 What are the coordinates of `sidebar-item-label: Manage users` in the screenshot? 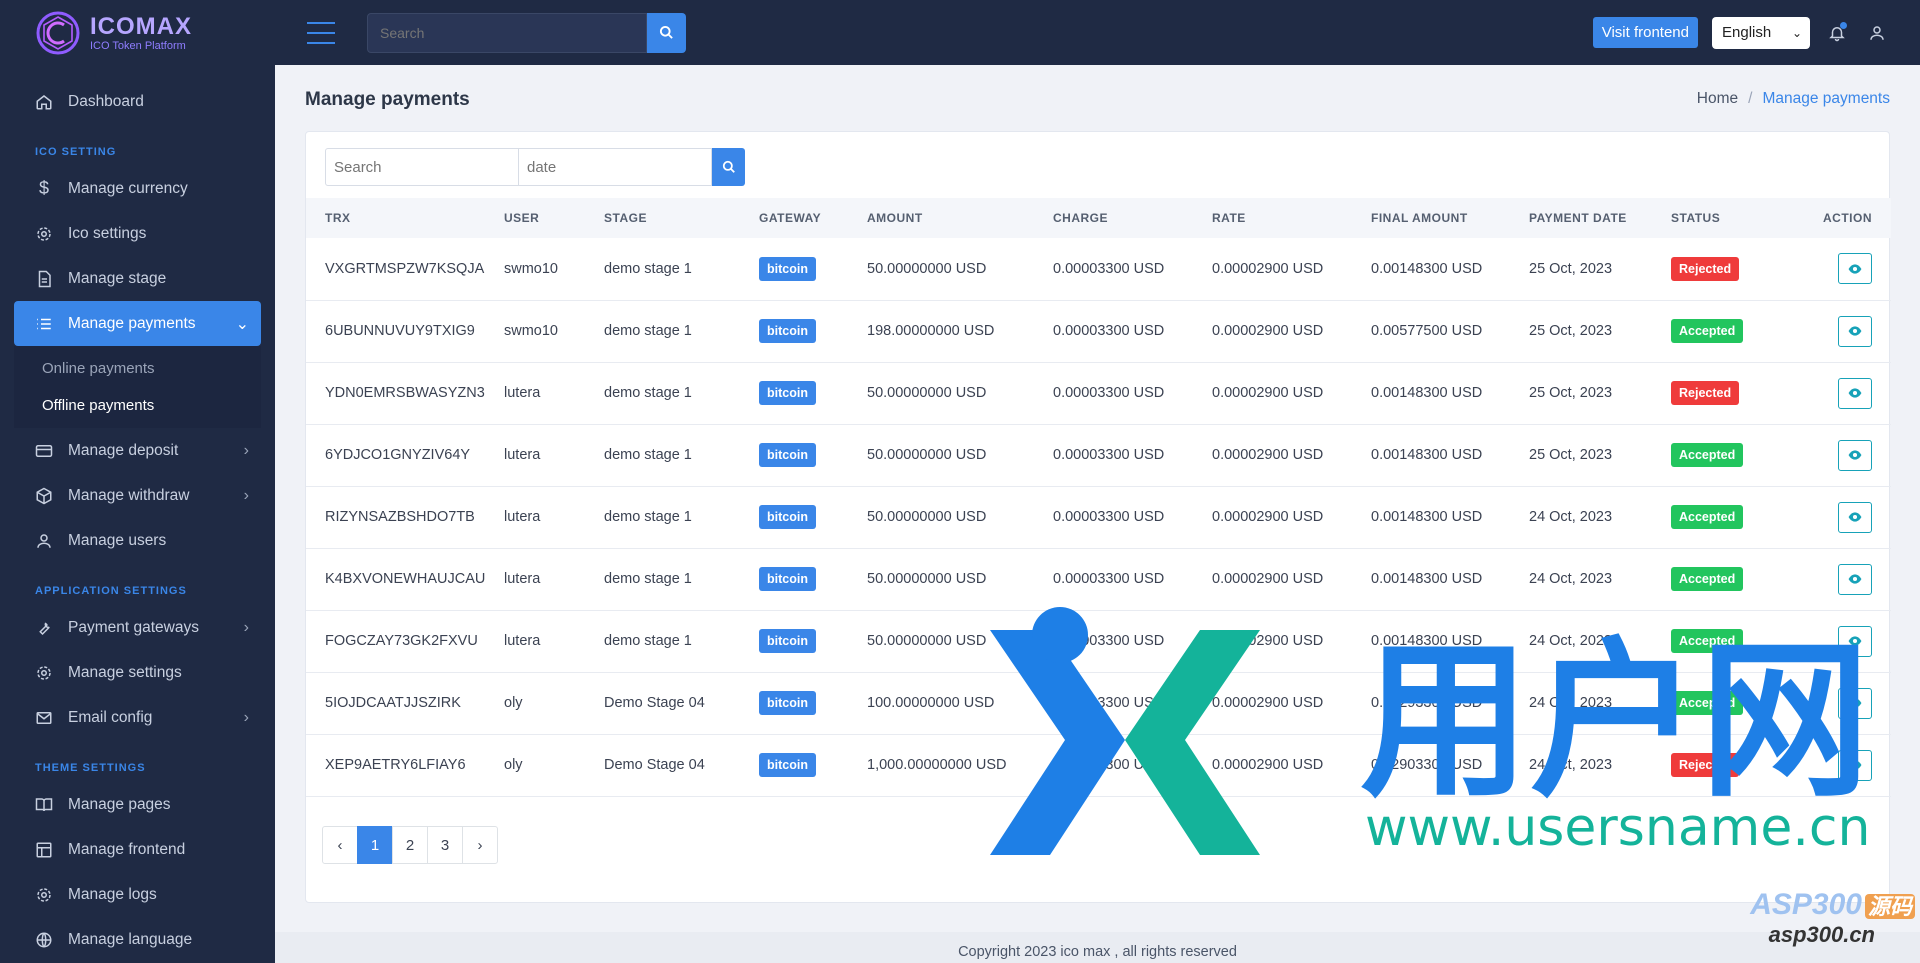 It's located at (117, 540).